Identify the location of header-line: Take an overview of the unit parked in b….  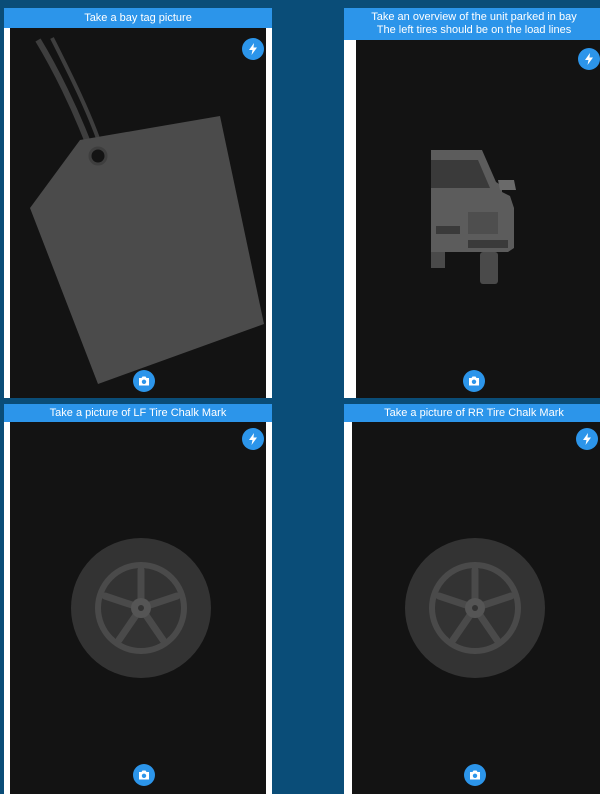
(474, 17).